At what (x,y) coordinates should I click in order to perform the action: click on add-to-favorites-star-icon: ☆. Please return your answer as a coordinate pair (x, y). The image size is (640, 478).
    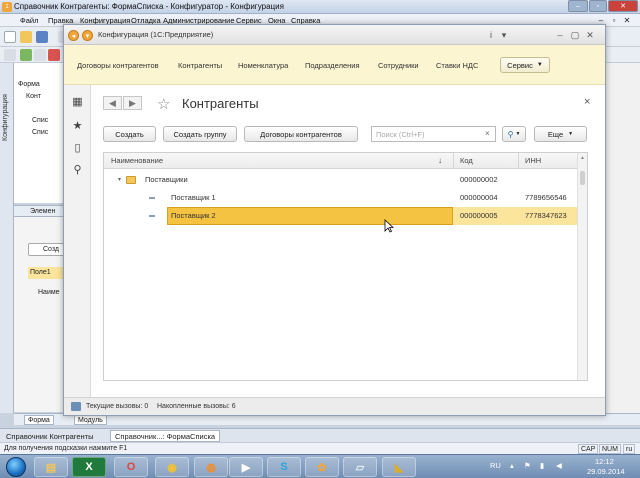
    Looking at the image, I should click on (163, 104).